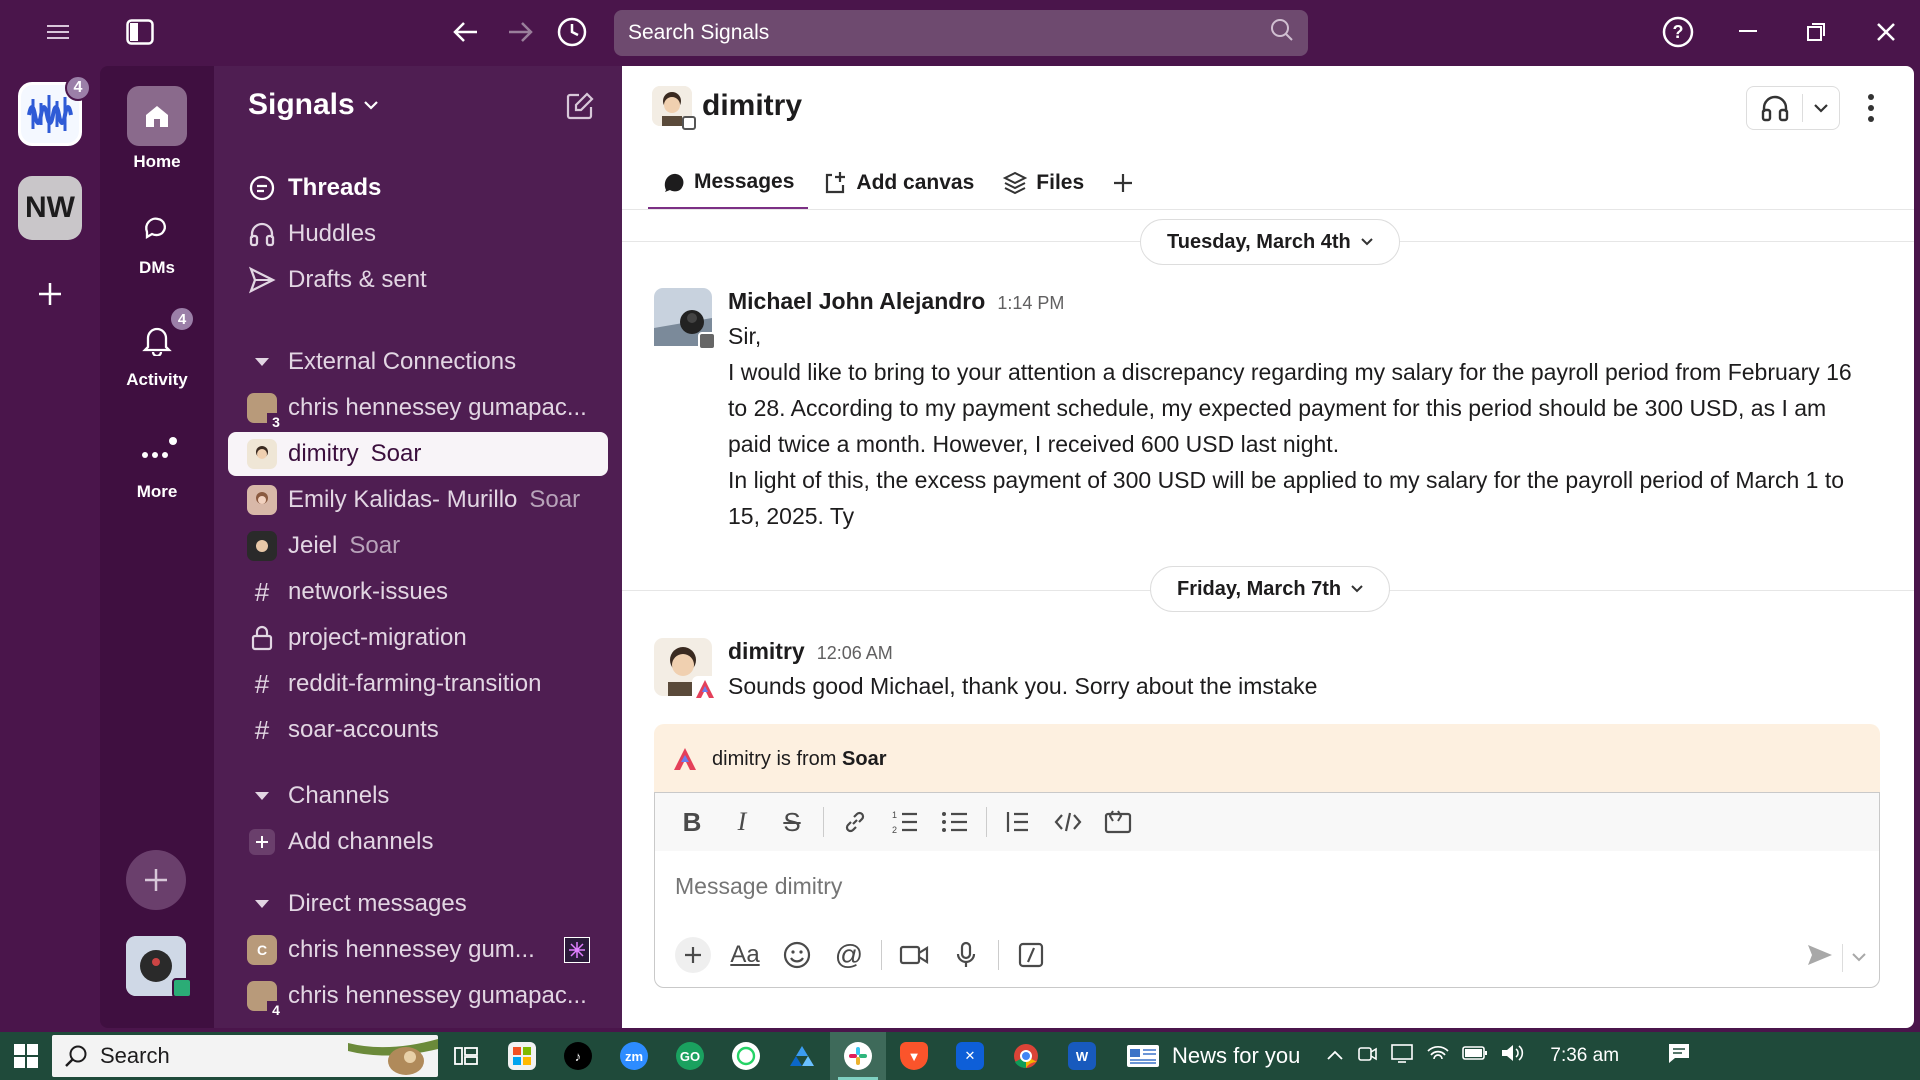  Describe the element at coordinates (1793, 108) in the screenshot. I see `huddle-button` at that location.